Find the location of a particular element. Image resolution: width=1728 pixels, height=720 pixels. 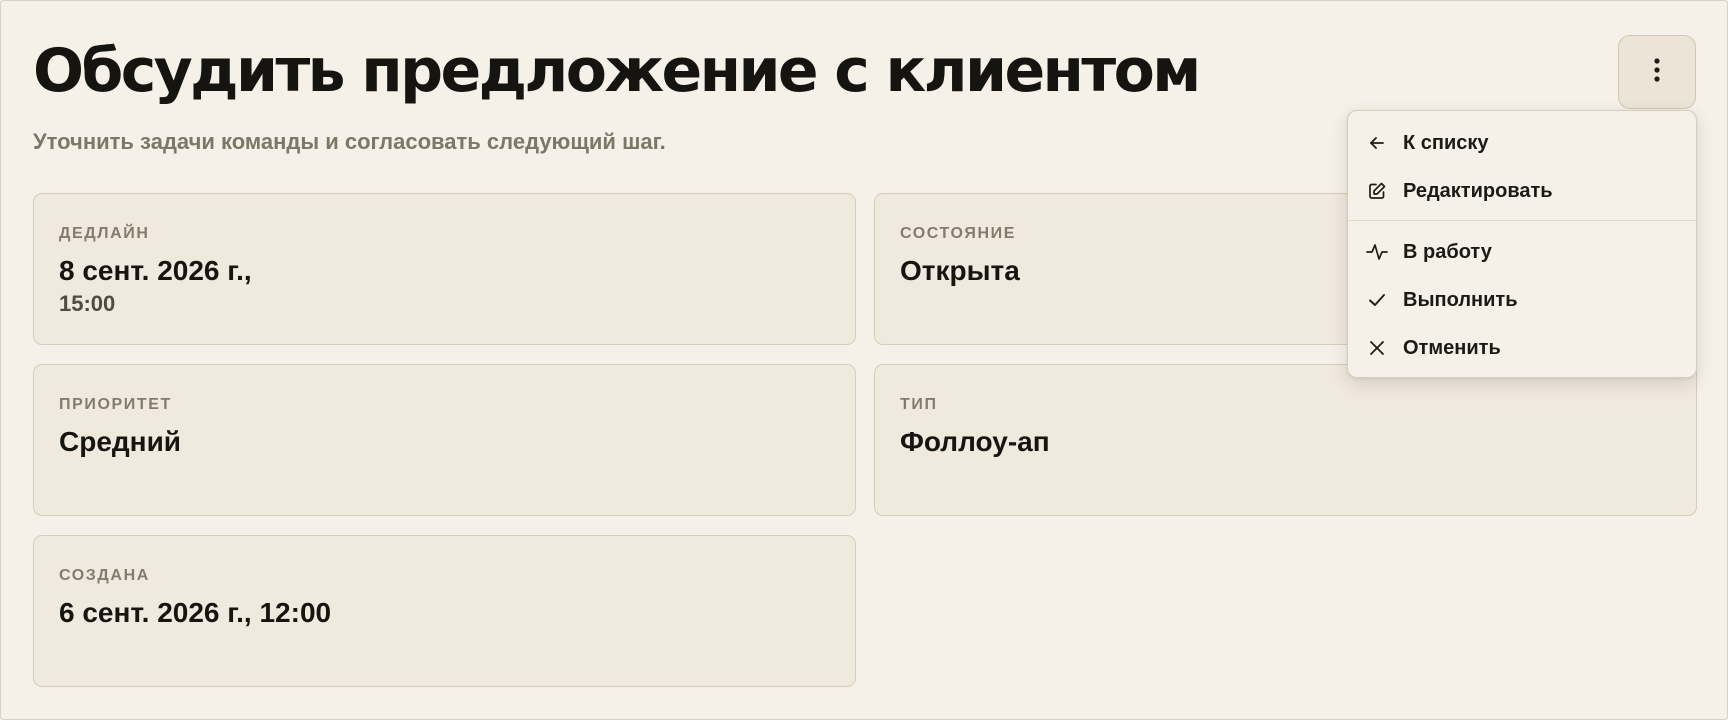

created-label: СОЗДАНА is located at coordinates (104, 575).